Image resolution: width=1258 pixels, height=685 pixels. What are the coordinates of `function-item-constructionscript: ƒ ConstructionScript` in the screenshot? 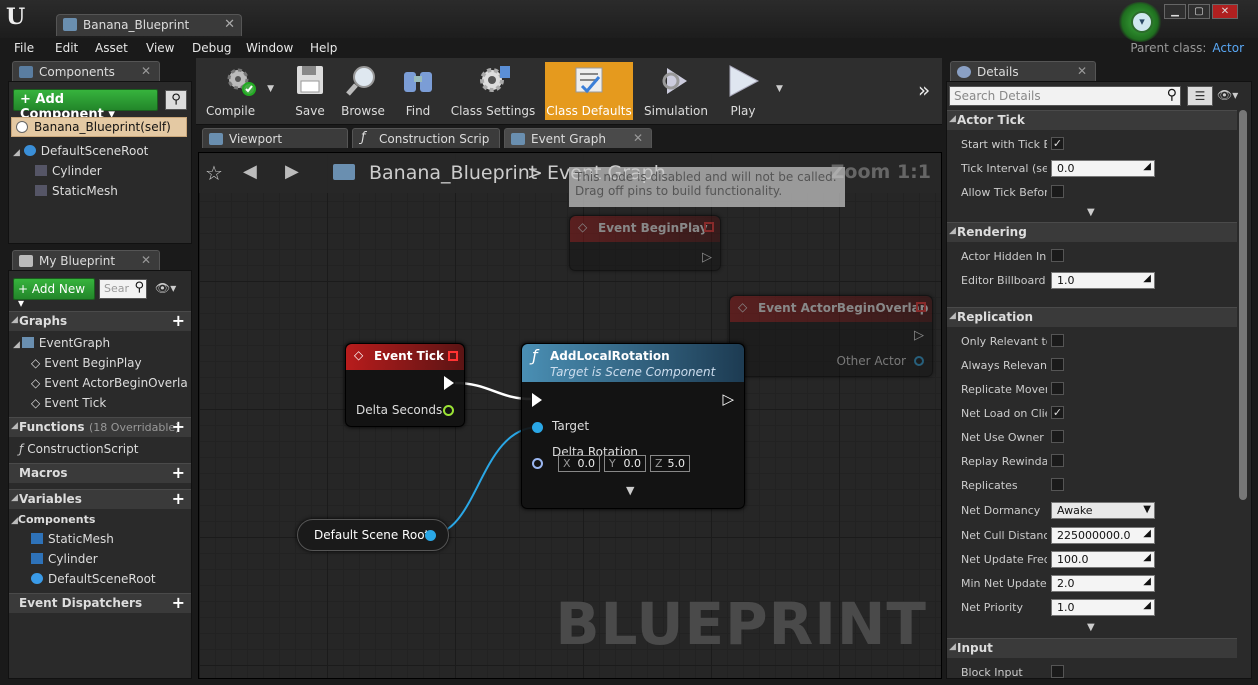 It's located at (78, 449).